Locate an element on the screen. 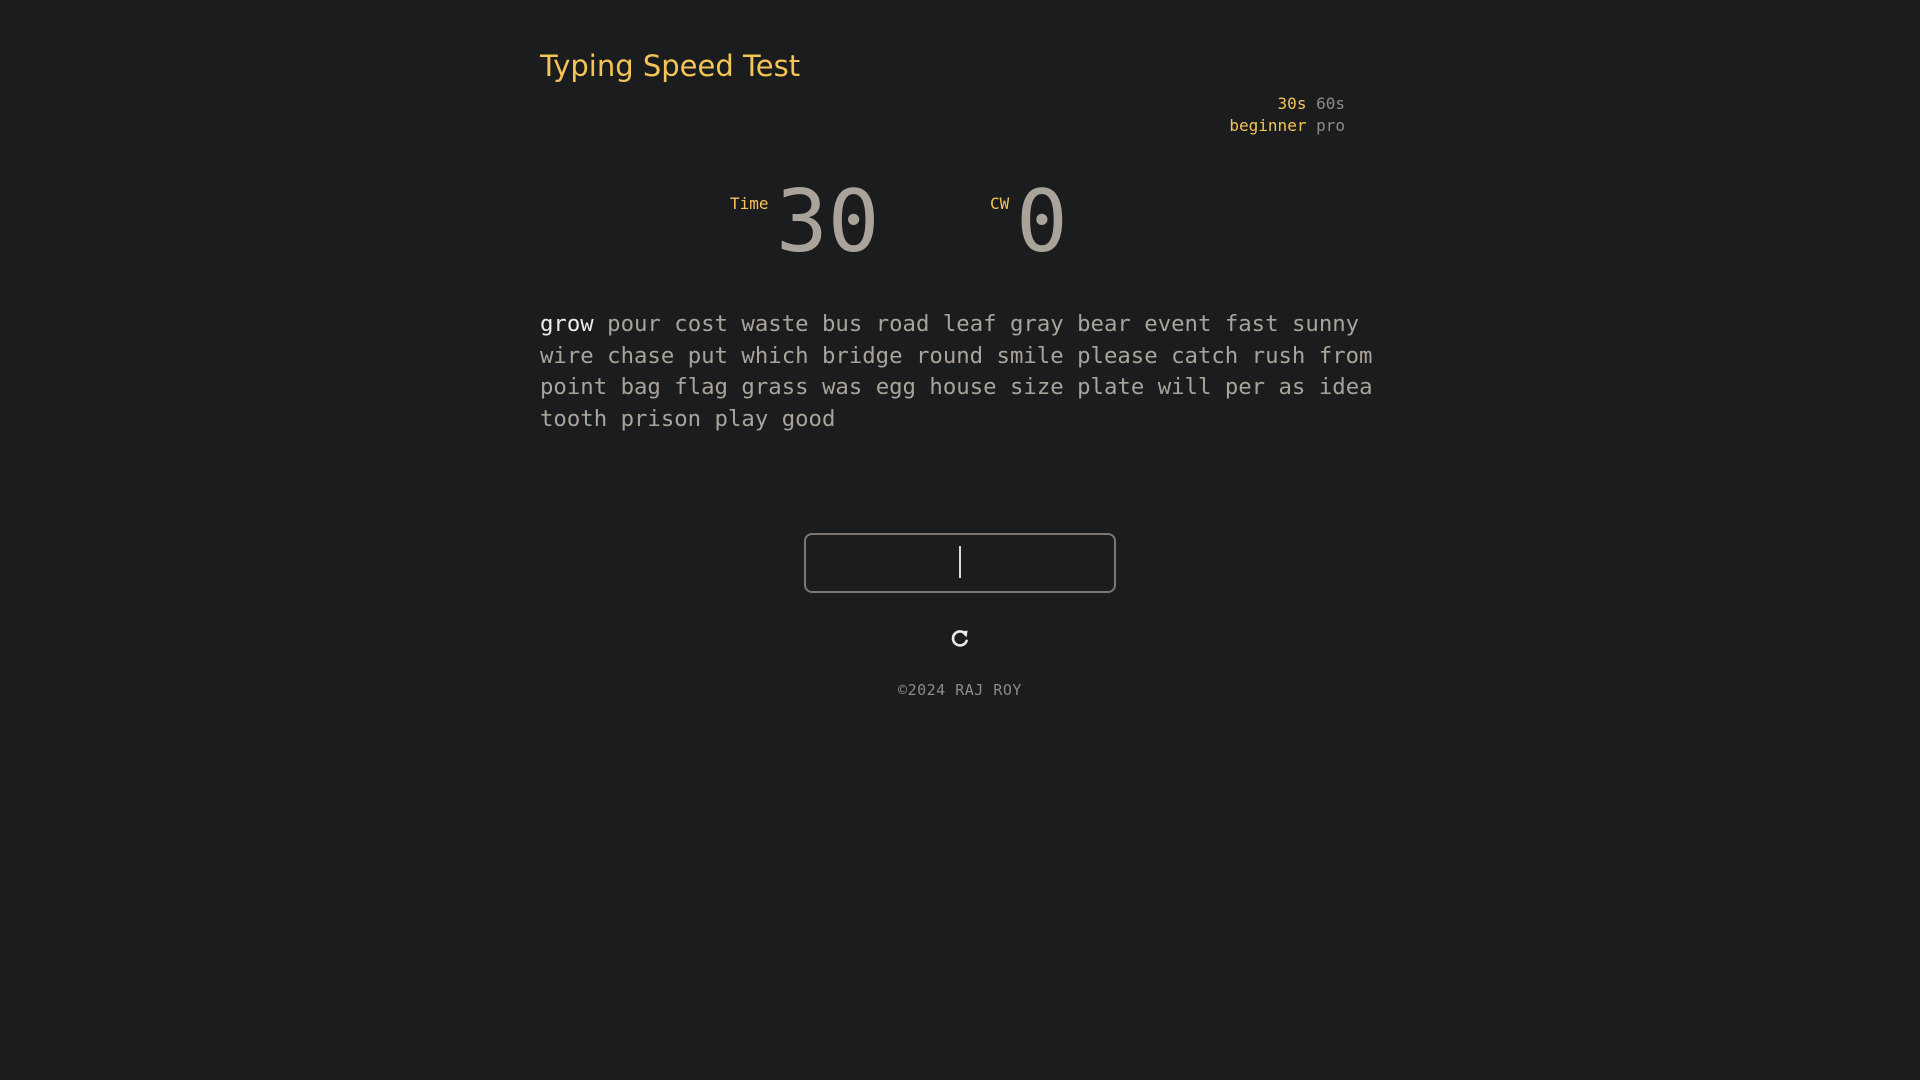 This screenshot has width=1920, height=1080. word: bag is located at coordinates (640, 387).